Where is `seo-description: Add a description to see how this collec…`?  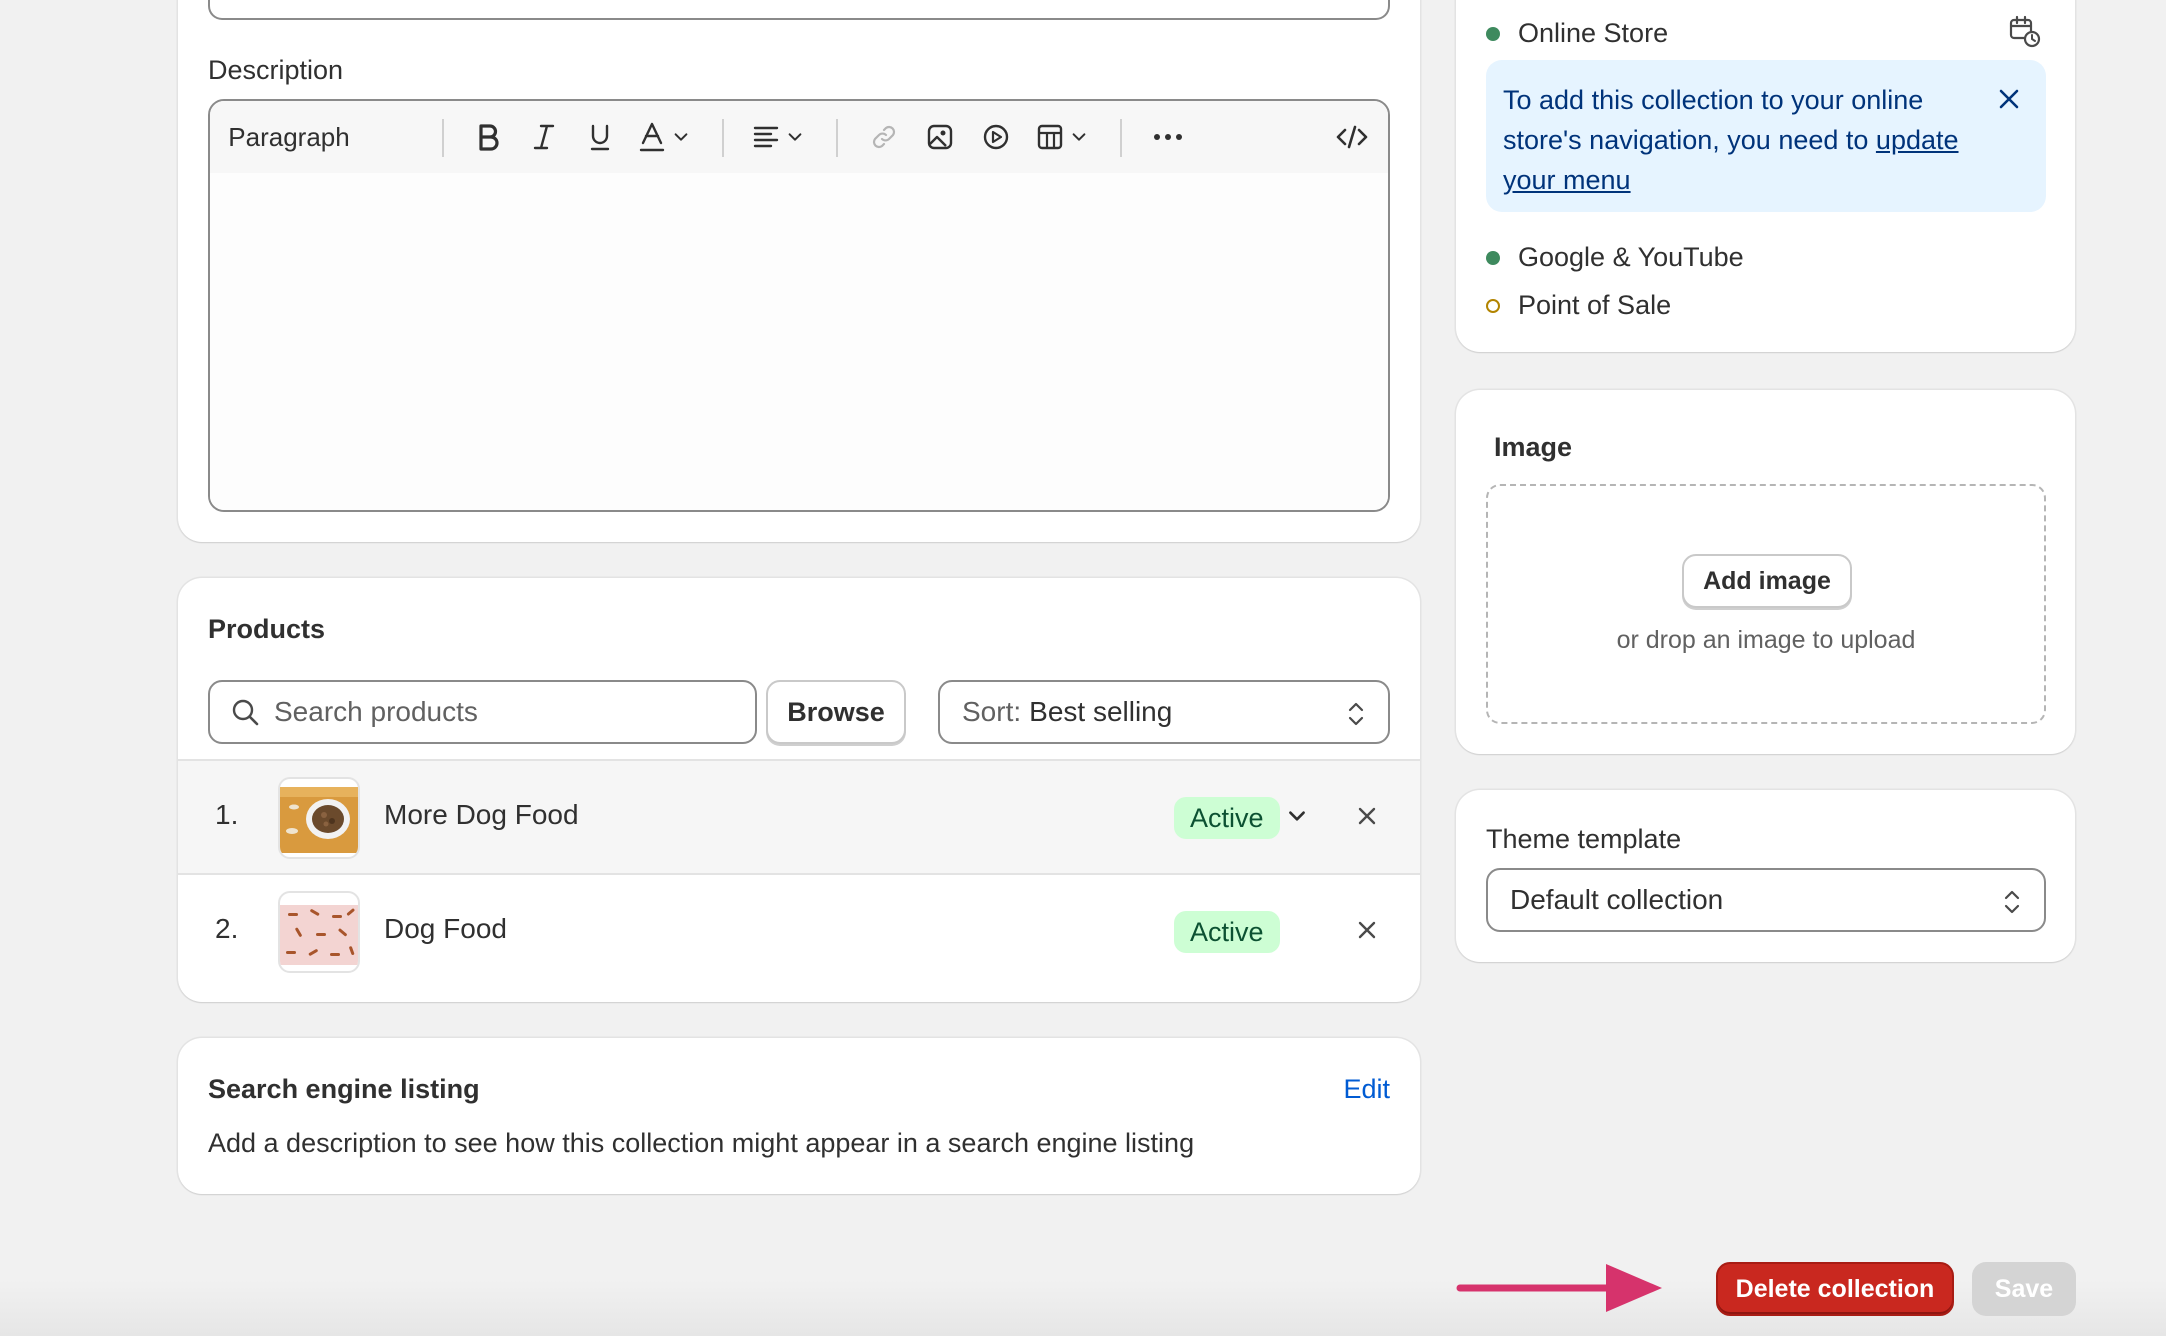 seo-description: Add a description to see how this collec… is located at coordinates (701, 1143).